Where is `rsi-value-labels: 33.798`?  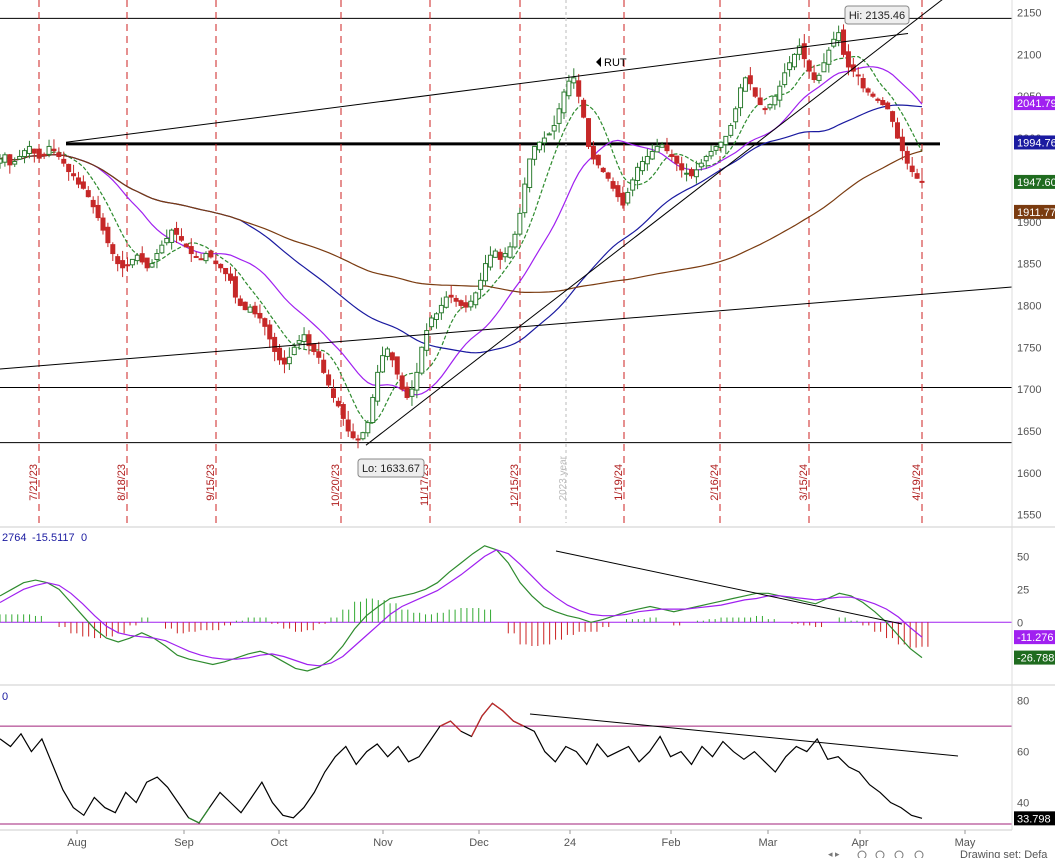 rsi-value-labels: 33.798 is located at coordinates (1034, 818).